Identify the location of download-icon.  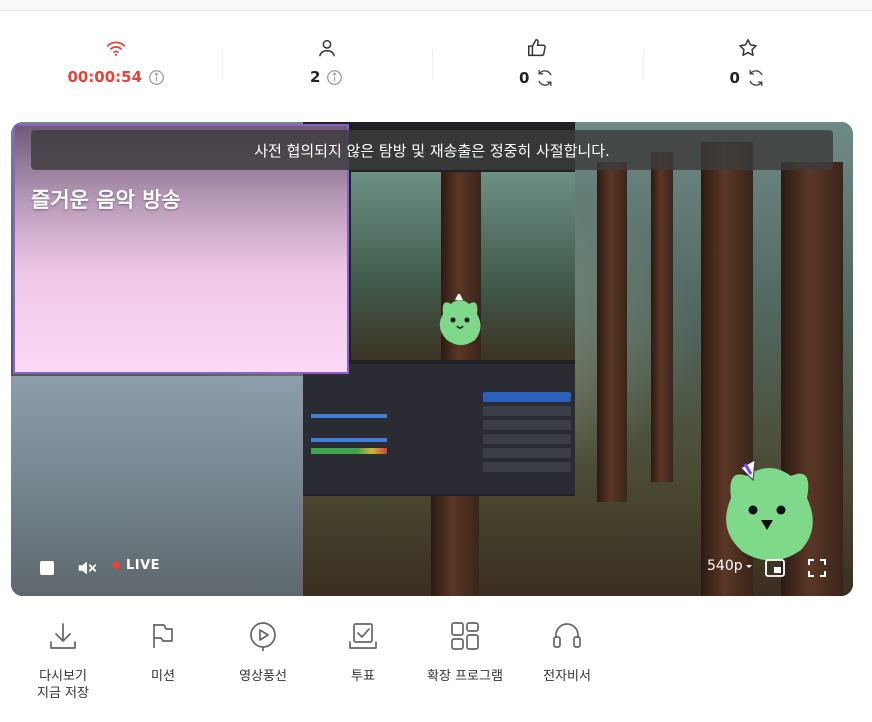
(63, 636).